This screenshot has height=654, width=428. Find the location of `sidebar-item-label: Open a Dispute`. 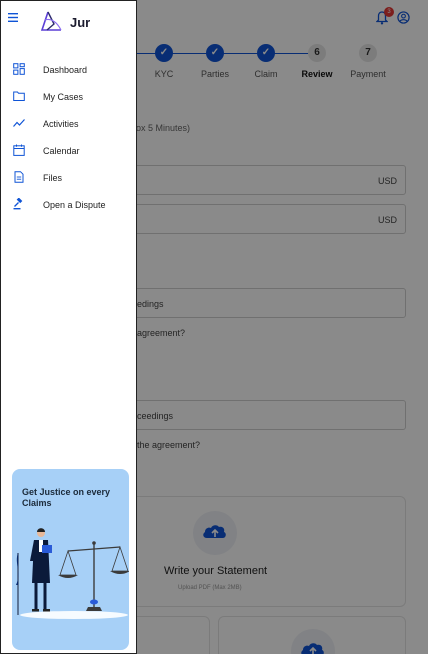

sidebar-item-label: Open a Dispute is located at coordinates (74, 205).